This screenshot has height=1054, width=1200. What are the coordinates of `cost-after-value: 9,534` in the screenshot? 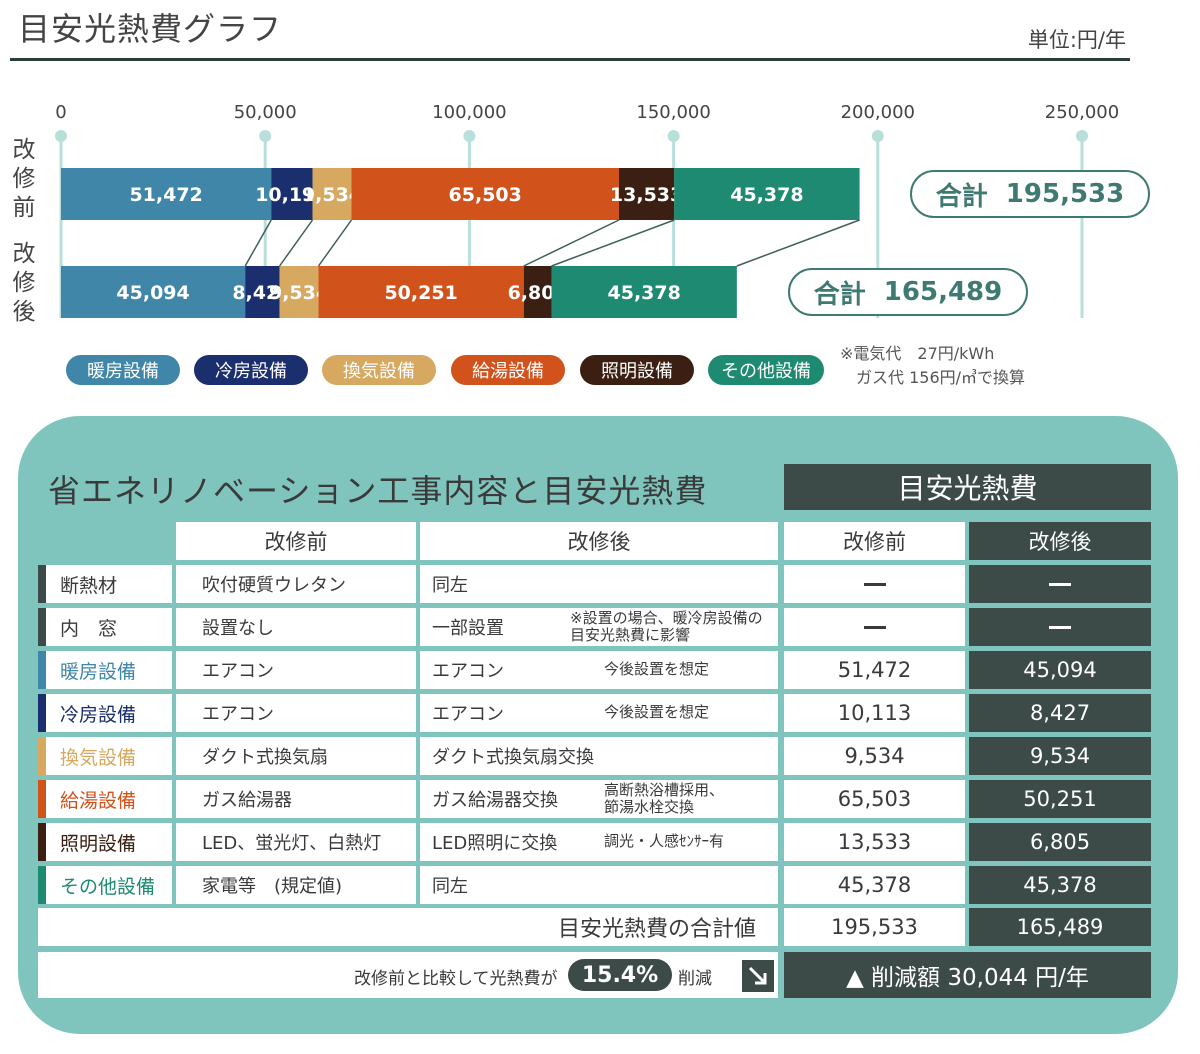 It's located at (1060, 756).